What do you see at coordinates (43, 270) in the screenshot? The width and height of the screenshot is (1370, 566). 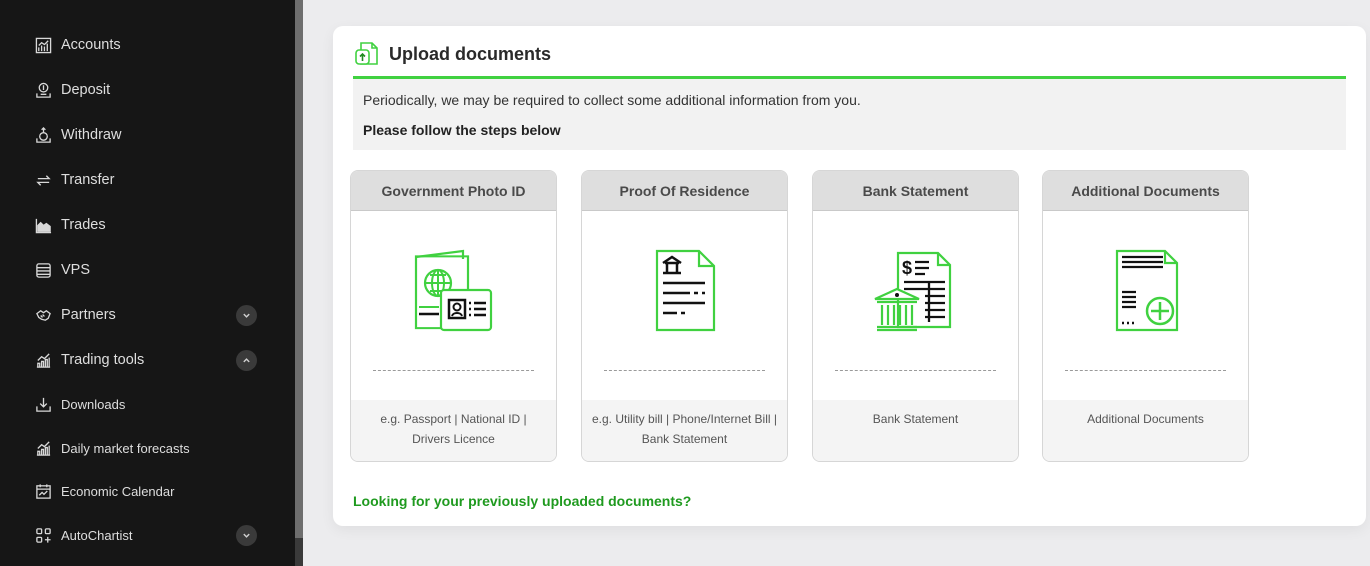 I see `server-icon` at bounding box center [43, 270].